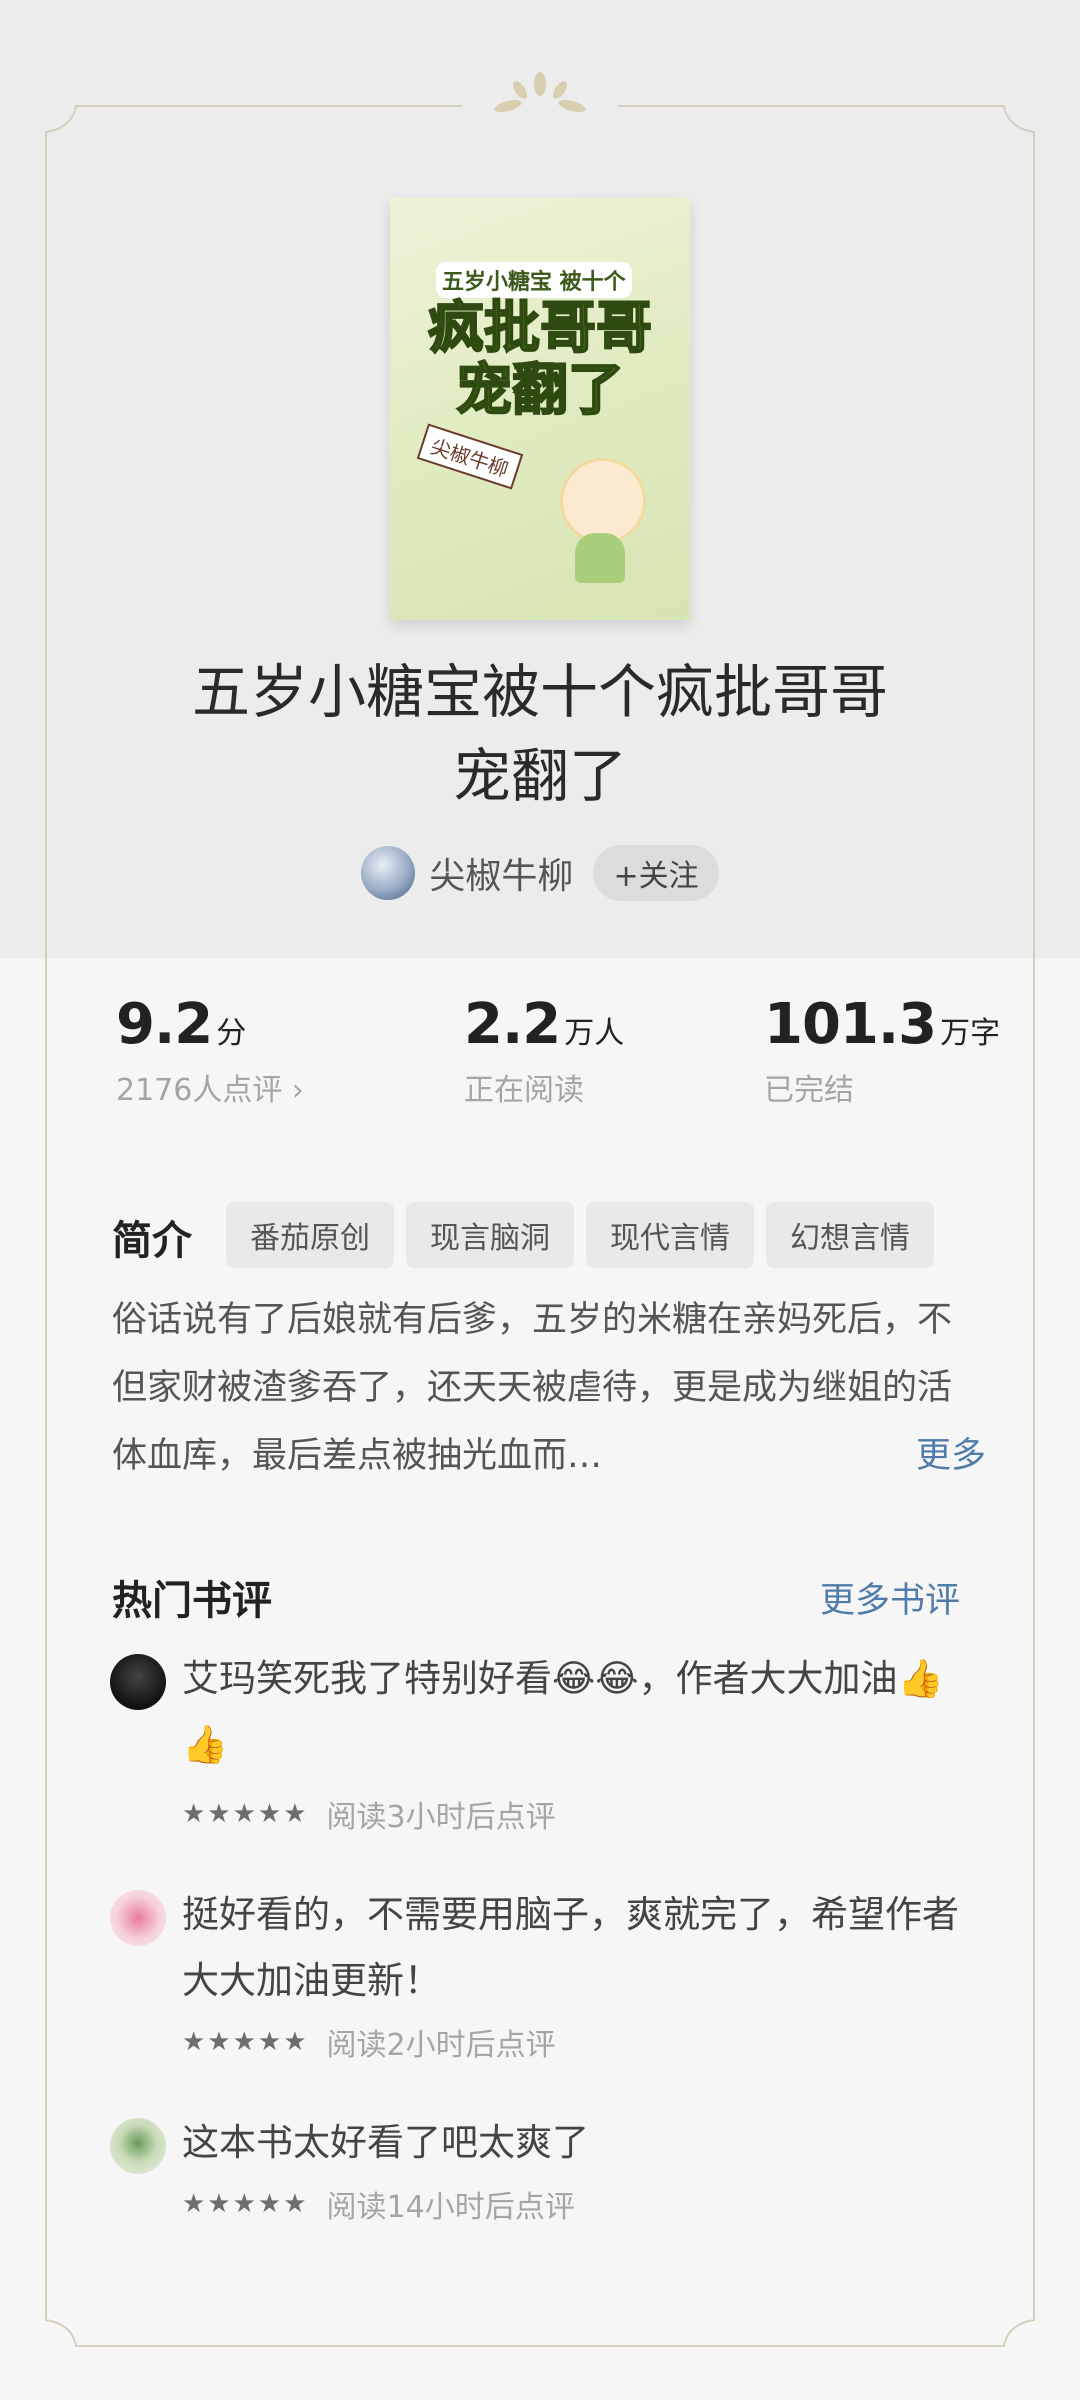 The width and height of the screenshot is (1080, 2400). I want to click on intro-heading: 简介, so click(152, 1241).